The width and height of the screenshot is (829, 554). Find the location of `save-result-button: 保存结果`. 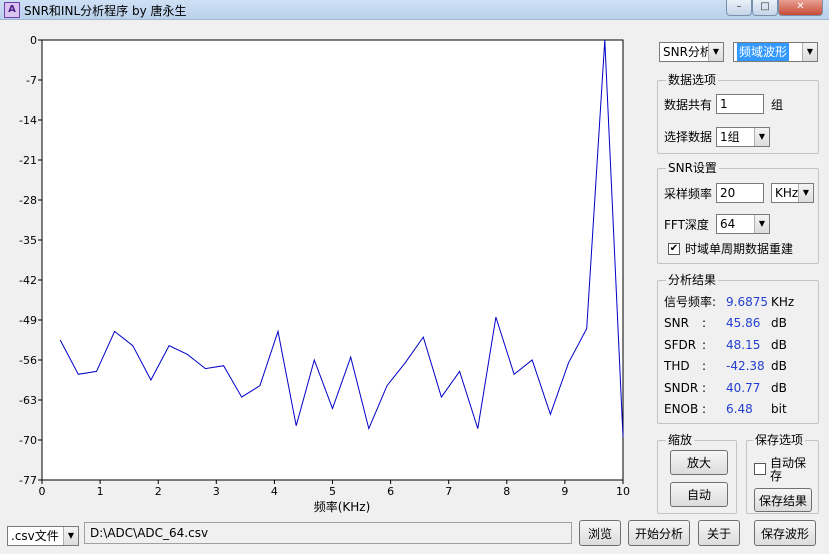

save-result-button: 保存结果 is located at coordinates (783, 500).